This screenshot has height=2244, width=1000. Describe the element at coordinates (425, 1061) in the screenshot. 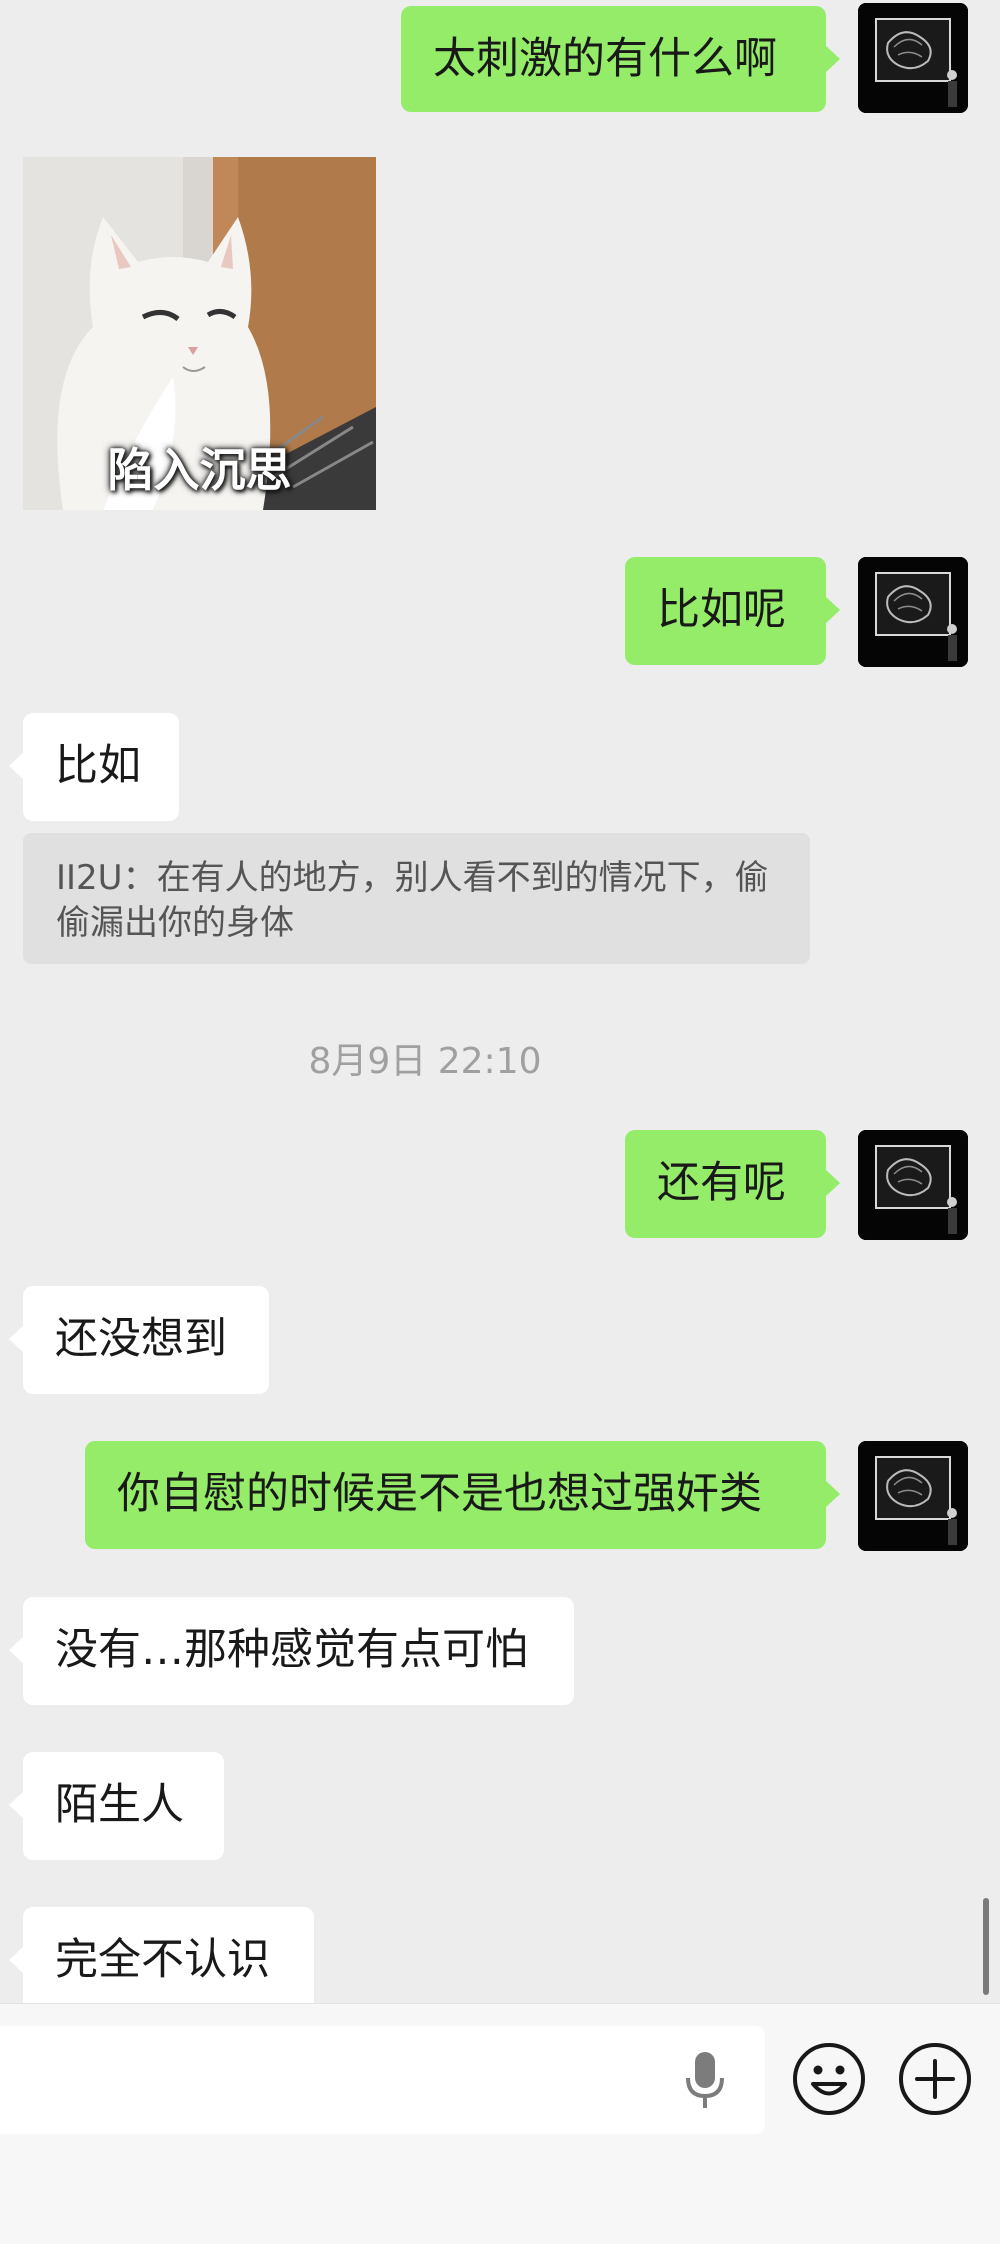

I see `timestamp: 8月9日 22:10` at that location.